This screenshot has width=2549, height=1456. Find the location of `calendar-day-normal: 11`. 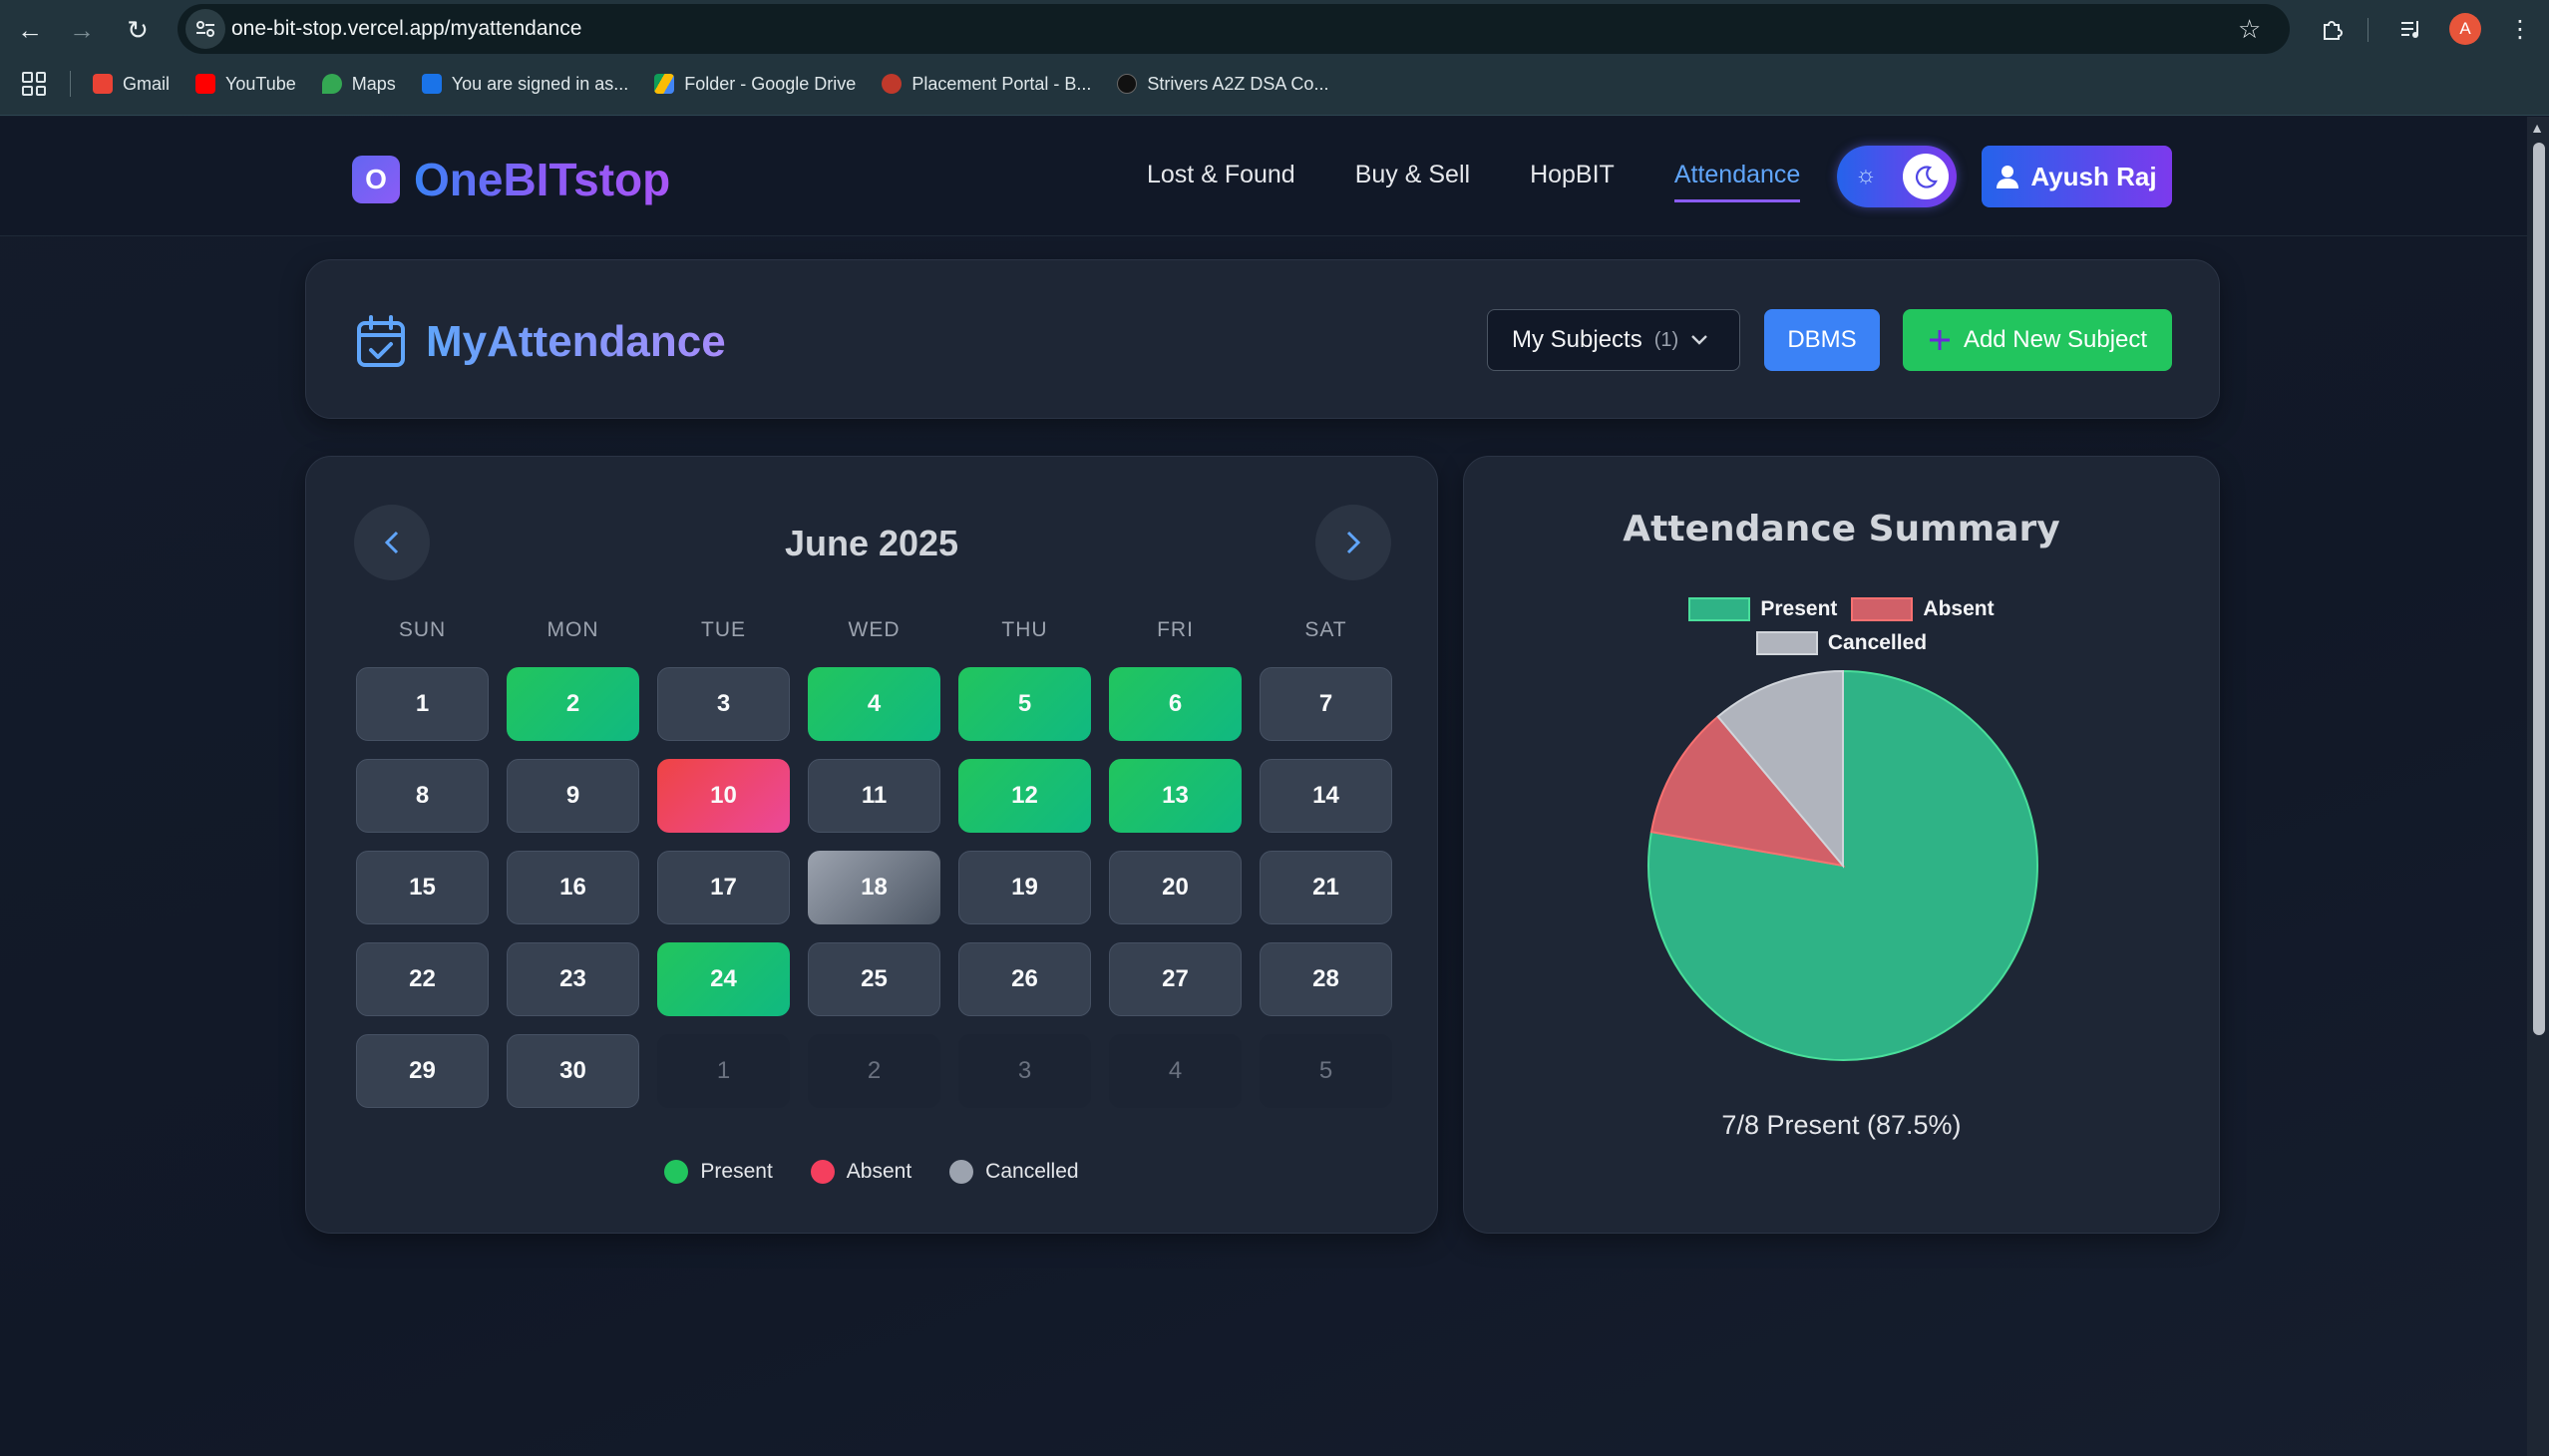

calendar-day-normal: 11 is located at coordinates (874, 796).